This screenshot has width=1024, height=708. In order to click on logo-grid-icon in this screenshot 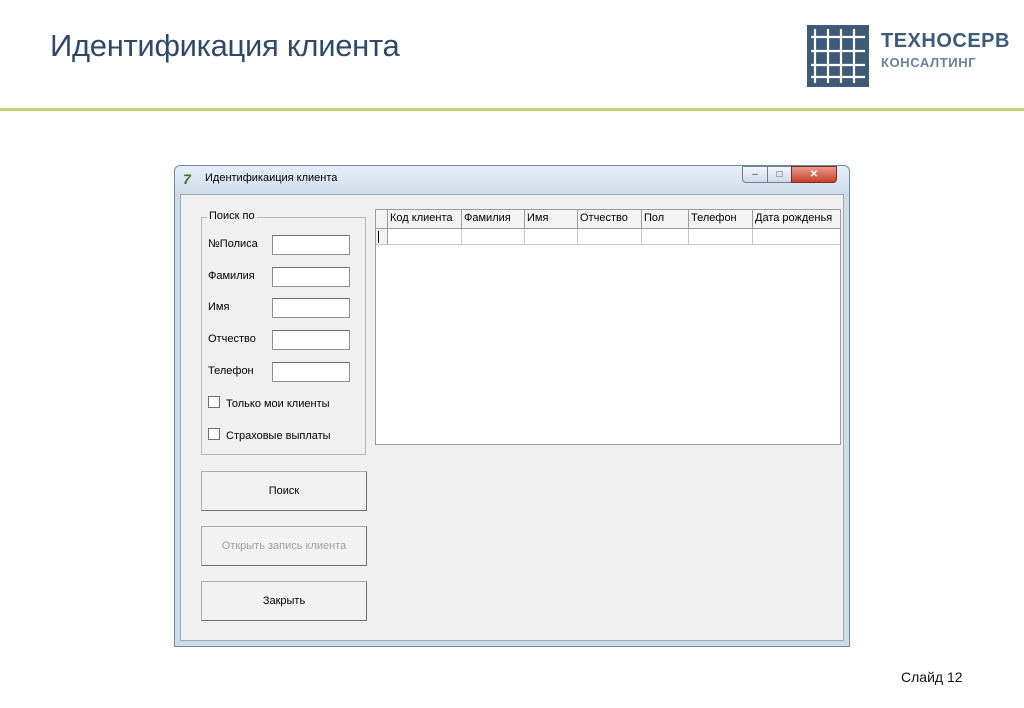, I will do `click(838, 56)`.